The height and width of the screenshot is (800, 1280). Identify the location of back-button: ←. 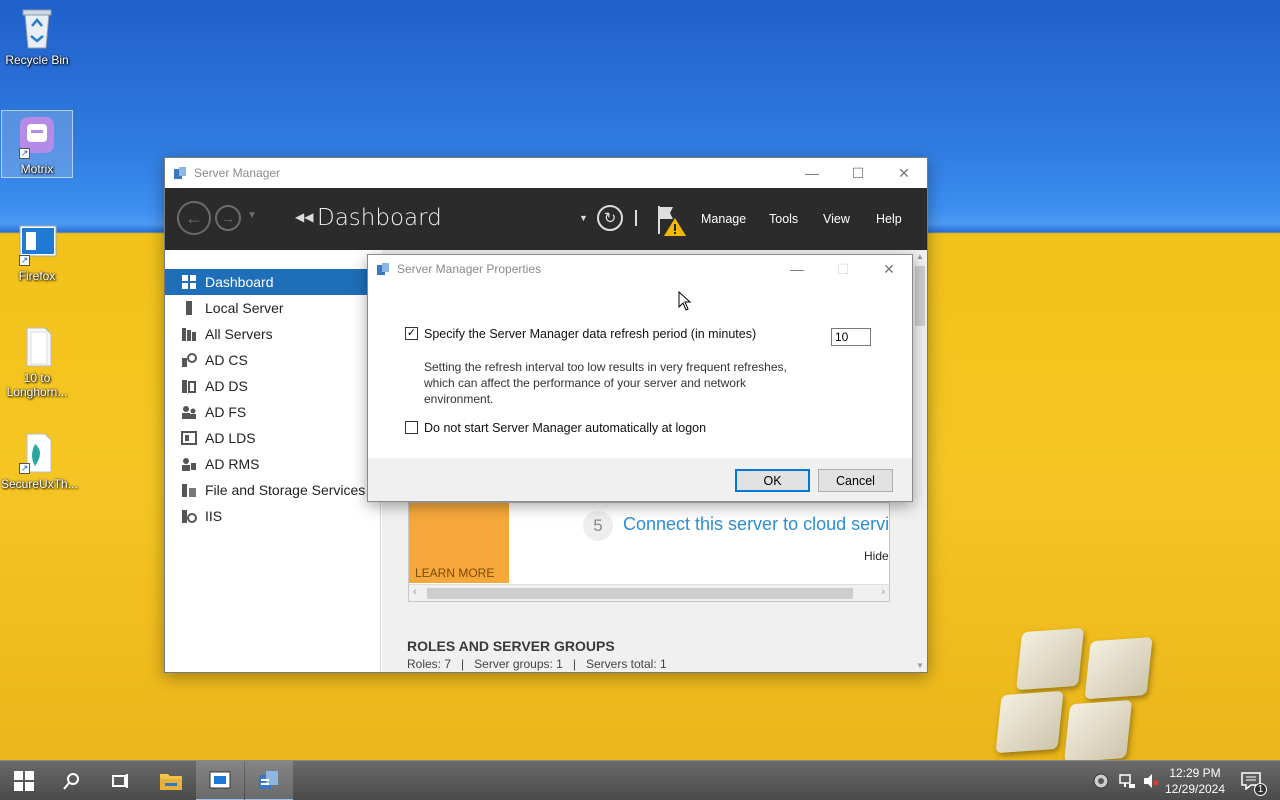
(194, 218).